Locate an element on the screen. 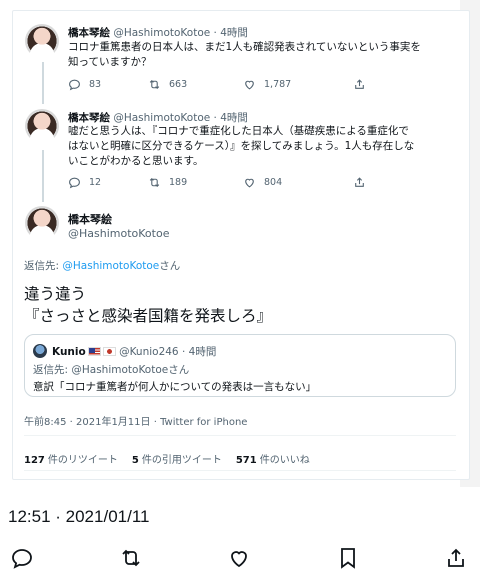 The width and height of the screenshot is (480, 587). action-bar is located at coordinates (240, 560).